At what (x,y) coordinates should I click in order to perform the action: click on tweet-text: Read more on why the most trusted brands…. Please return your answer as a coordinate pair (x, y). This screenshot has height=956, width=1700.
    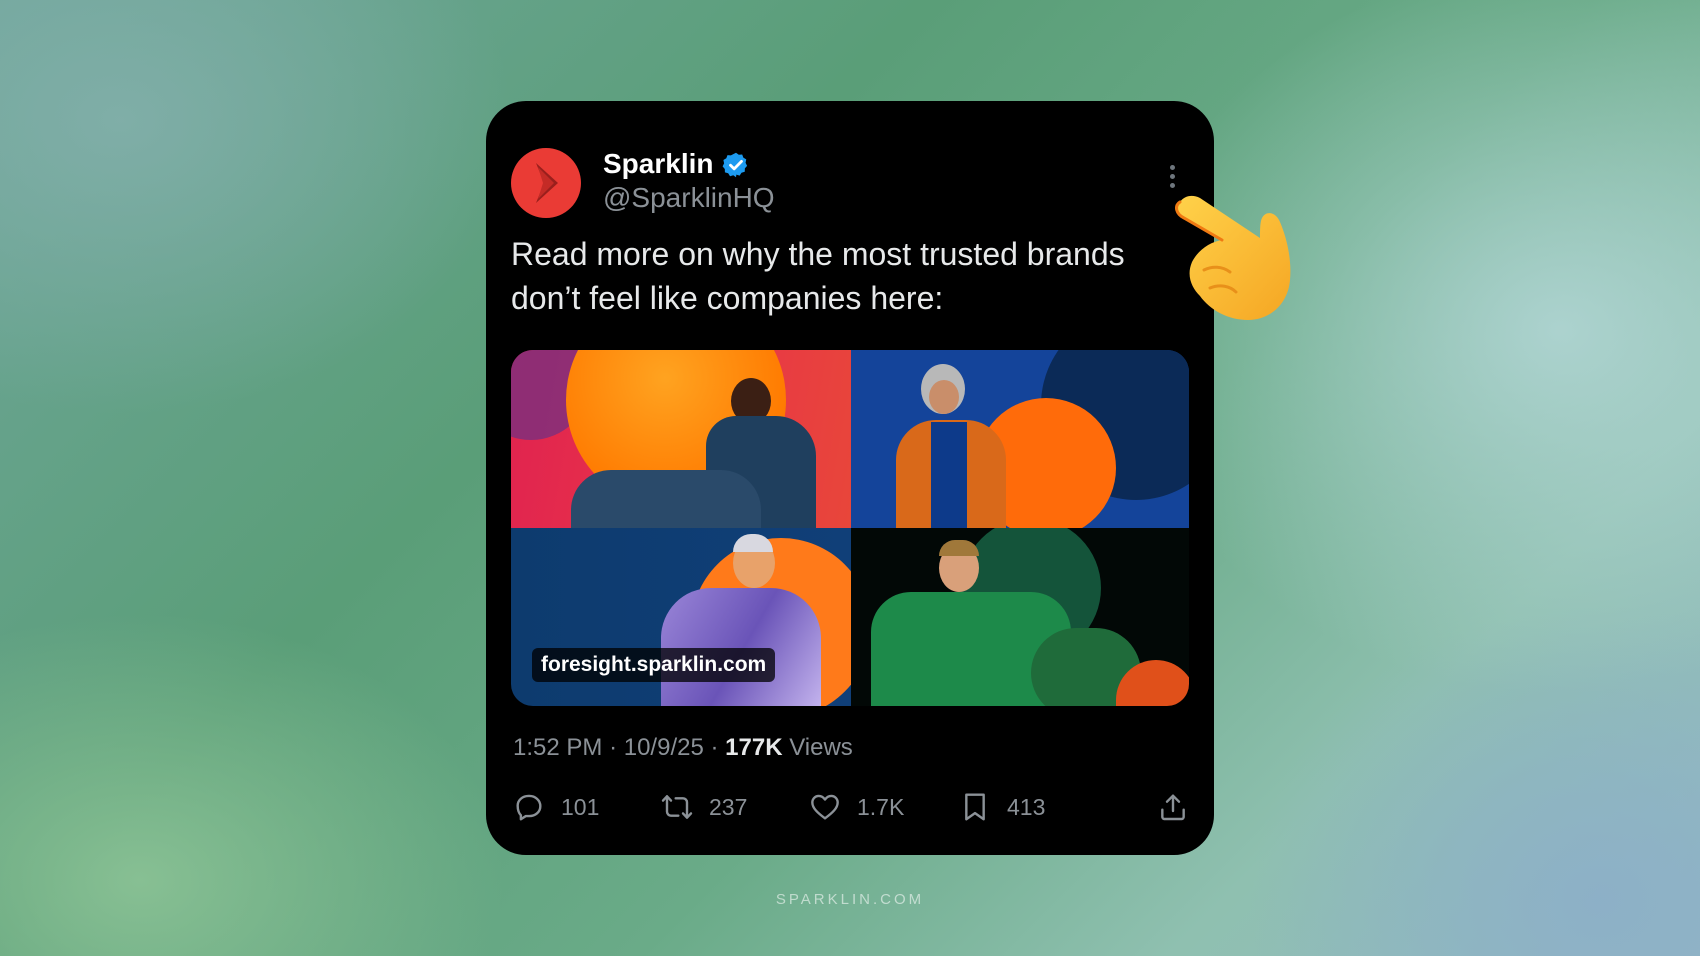
    Looking at the image, I should click on (818, 276).